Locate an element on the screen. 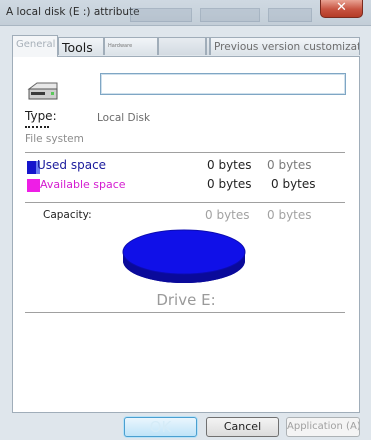  used-space-size: 0 bytes is located at coordinates (289, 165).